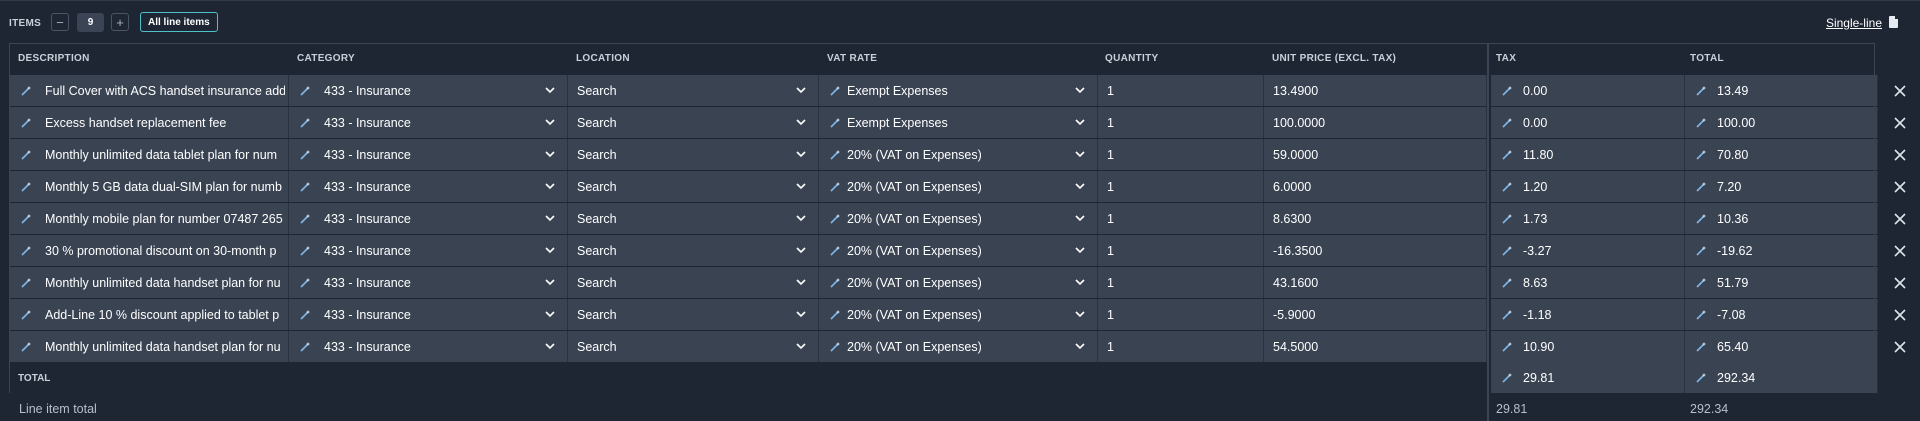 The width and height of the screenshot is (1920, 421). Describe the element at coordinates (1781, 314) in the screenshot. I see `total-field: -7.08` at that location.